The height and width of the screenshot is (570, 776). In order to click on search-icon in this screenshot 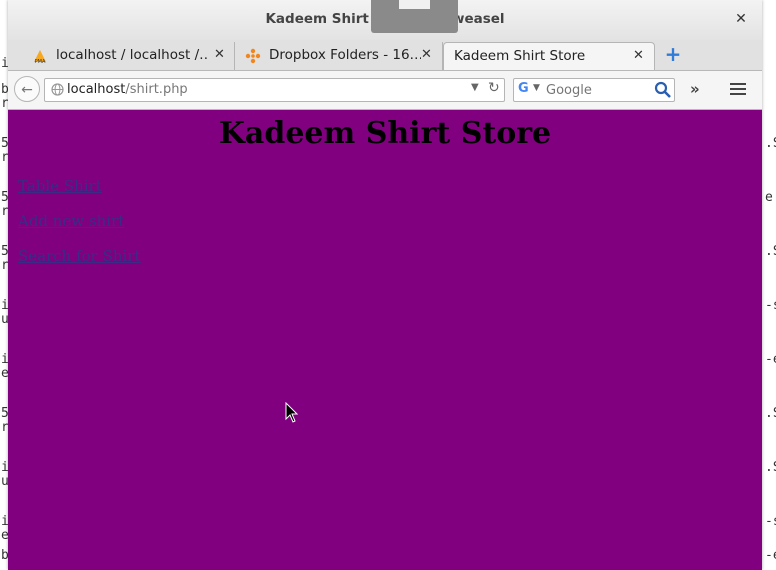, I will do `click(663, 90)`.